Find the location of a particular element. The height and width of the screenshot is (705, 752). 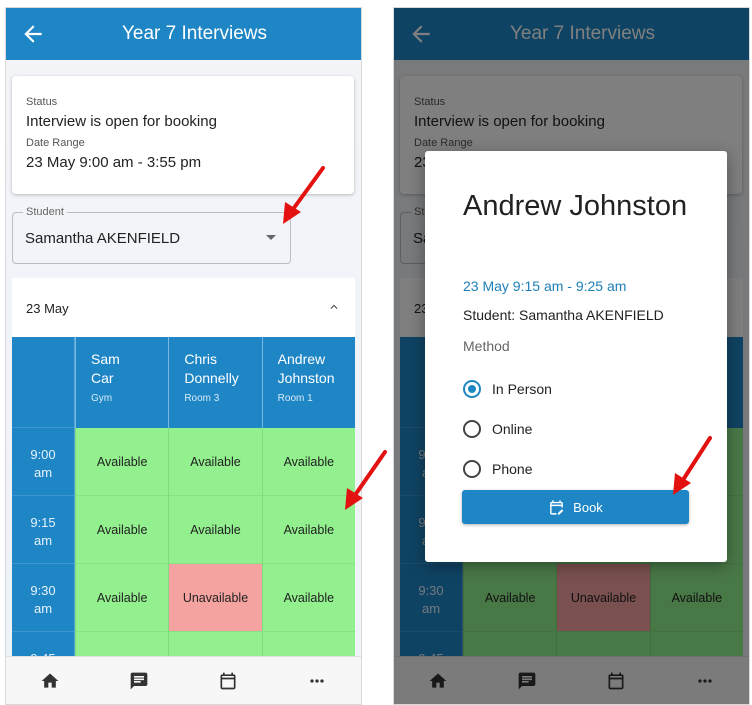

date-range-label: Date Range is located at coordinates (55, 143).